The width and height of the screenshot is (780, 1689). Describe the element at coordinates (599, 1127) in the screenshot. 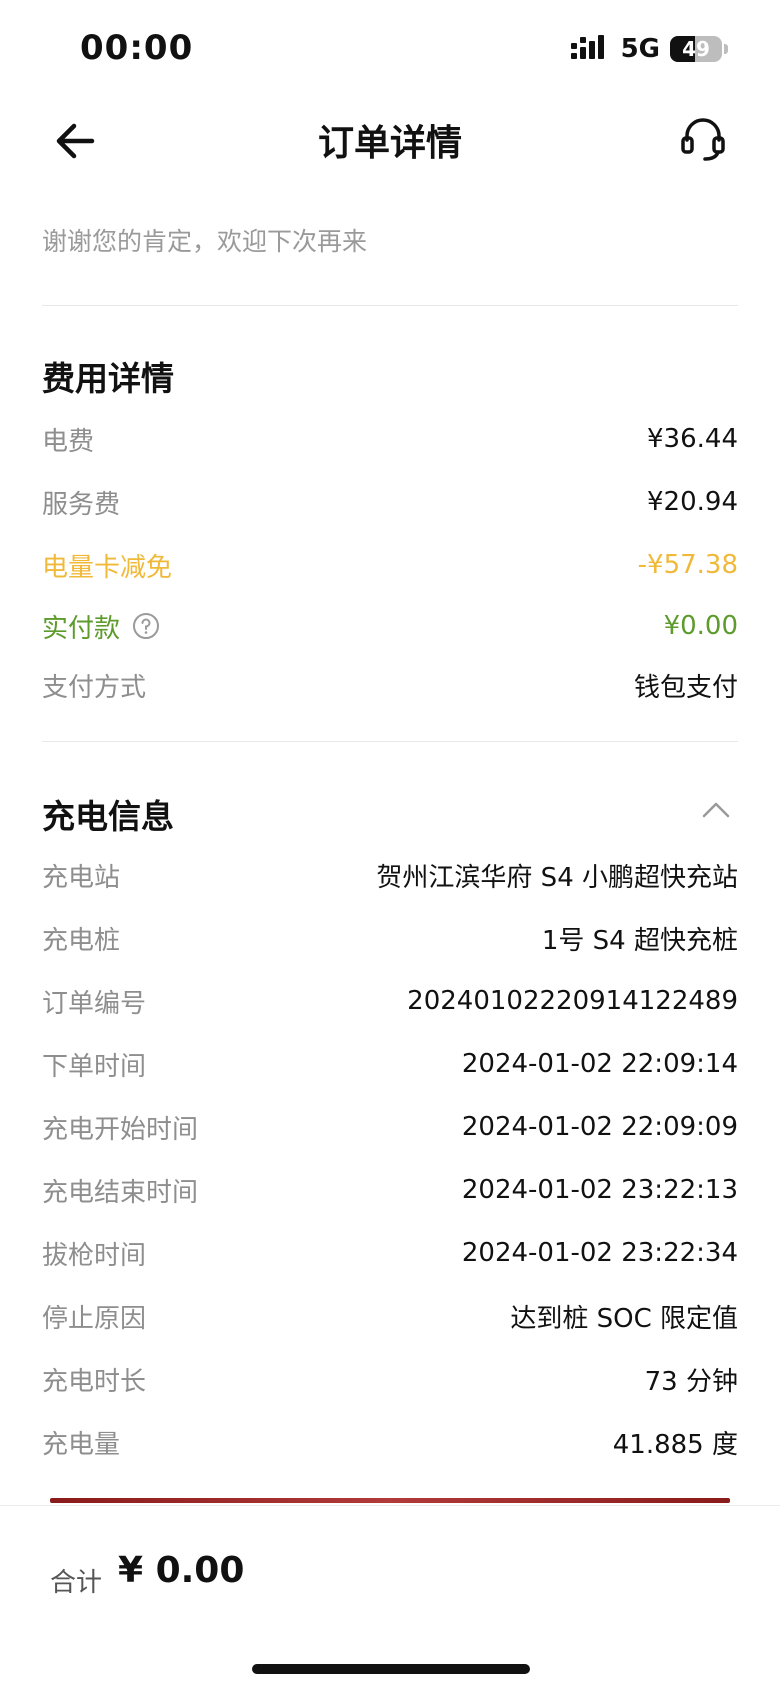

I see `info-value: 2024-01-02 22:09:09` at that location.